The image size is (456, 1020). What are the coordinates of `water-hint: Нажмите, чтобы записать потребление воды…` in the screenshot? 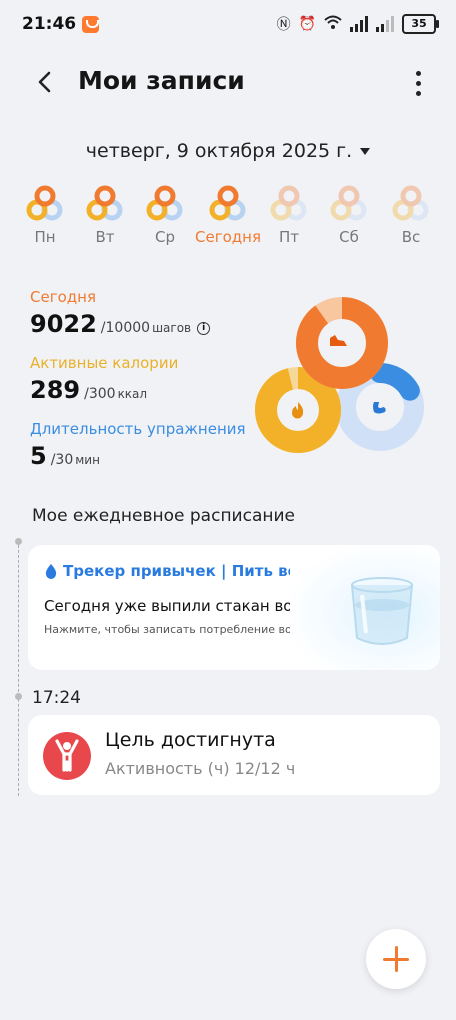 It's located at (183, 629).